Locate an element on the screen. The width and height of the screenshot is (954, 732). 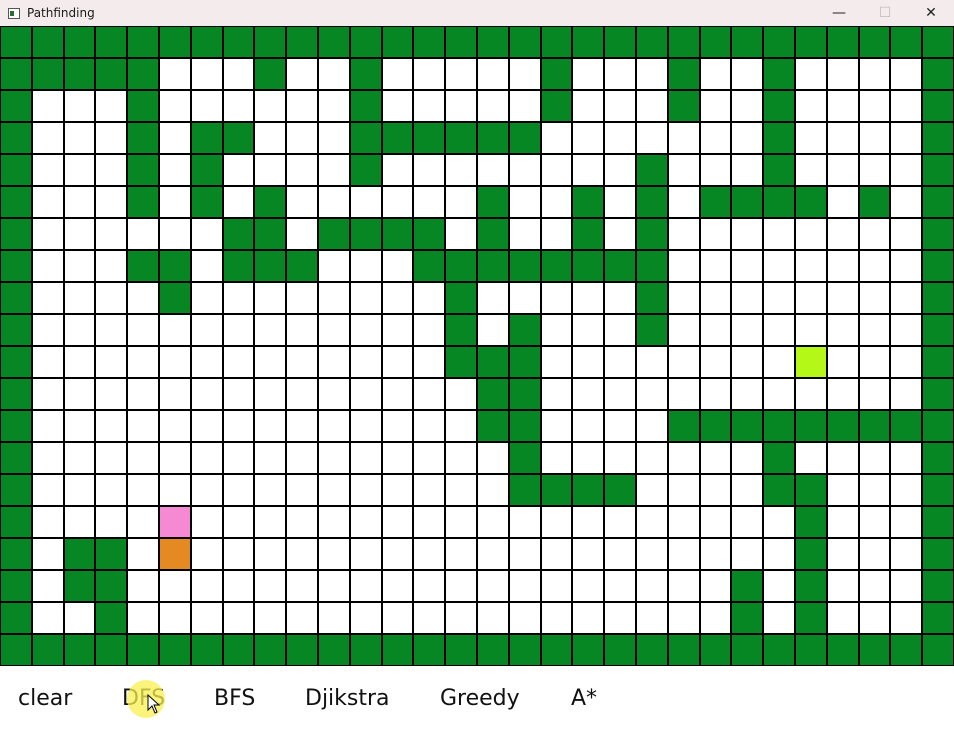
maximize-button: ☐ is located at coordinates (885, 13).